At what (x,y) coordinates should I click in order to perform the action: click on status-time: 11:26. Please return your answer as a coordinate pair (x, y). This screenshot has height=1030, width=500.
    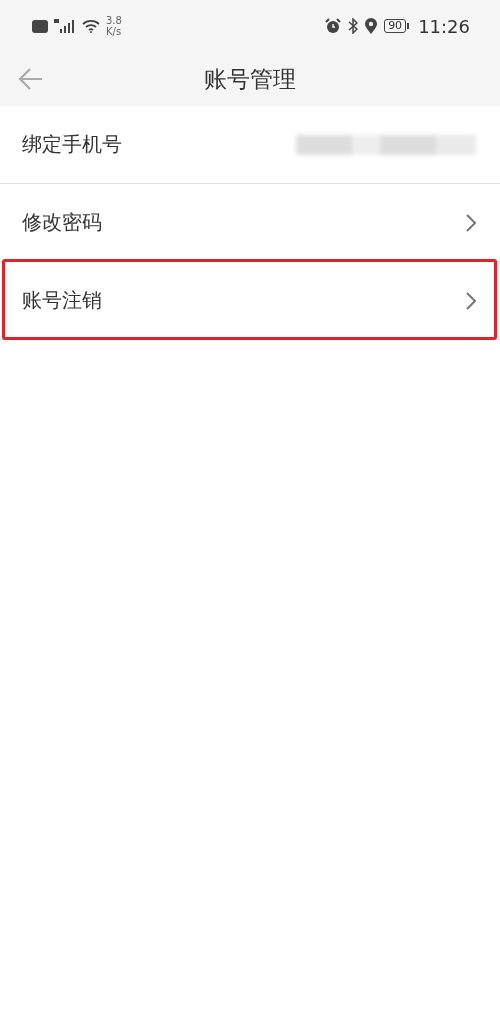
    Looking at the image, I should click on (444, 26).